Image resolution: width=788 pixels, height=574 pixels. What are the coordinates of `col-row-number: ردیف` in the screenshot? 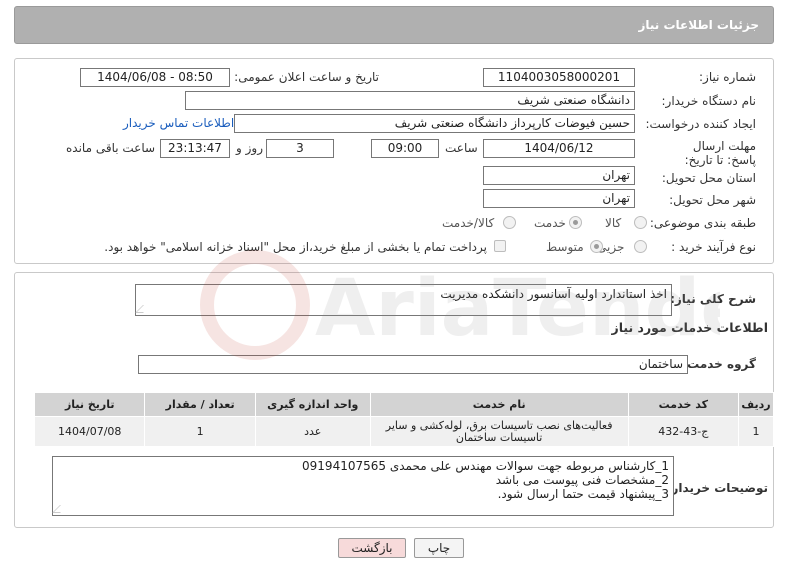 It's located at (756, 404).